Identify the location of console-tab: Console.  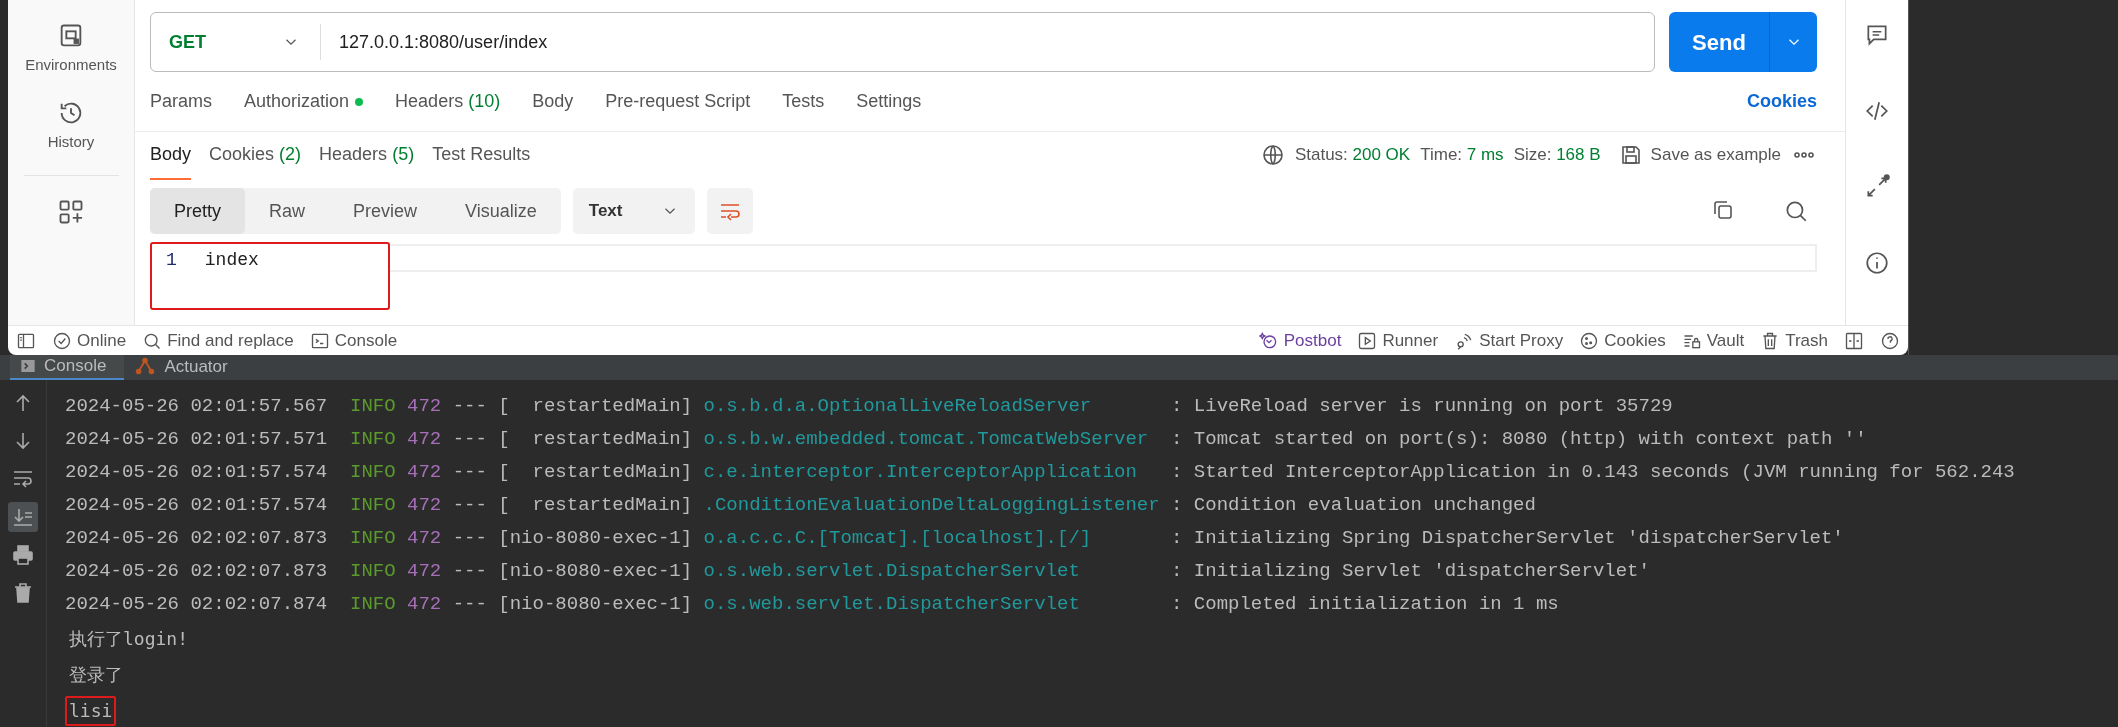
(67, 367).